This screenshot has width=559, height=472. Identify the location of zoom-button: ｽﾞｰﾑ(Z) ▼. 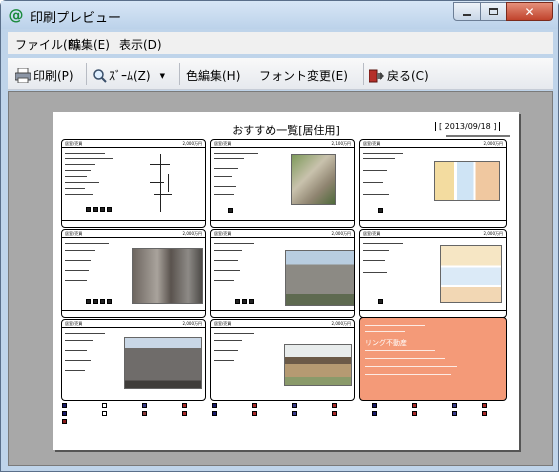
(129, 75).